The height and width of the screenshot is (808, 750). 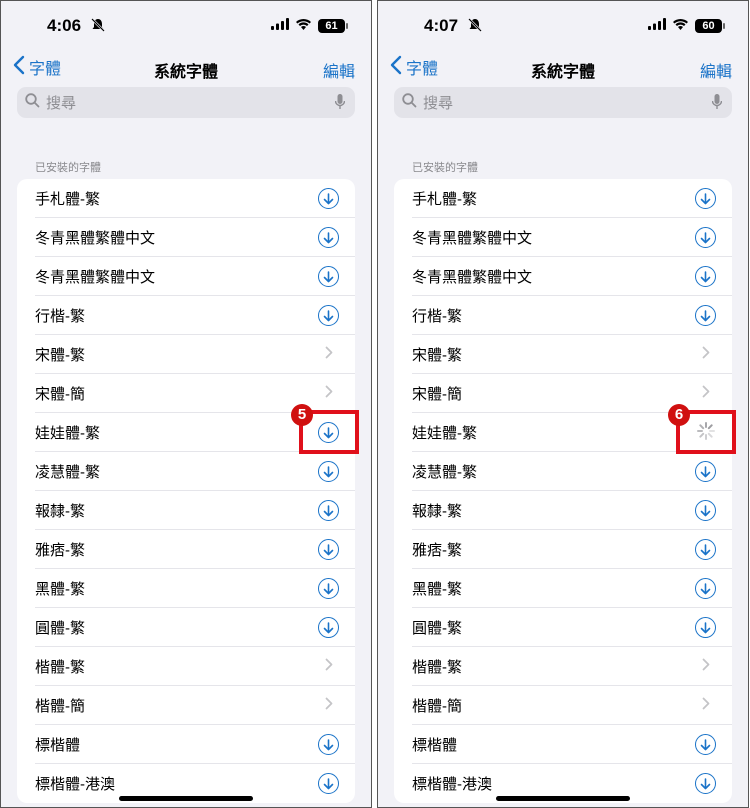 I want to click on font-name-label: 報隸-繁, so click(x=437, y=511).